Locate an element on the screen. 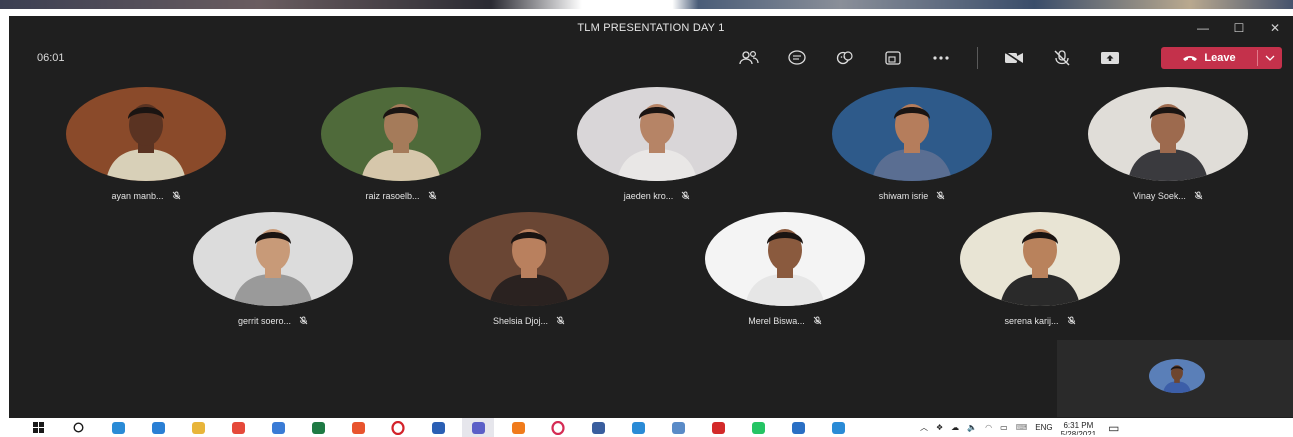  system-tray: ︿ ❖ ☁ 🔈 ◠ ▭ ⌨ ENG 6:31 PM 5/28/2021 ▭ is located at coordinates (1020, 427).